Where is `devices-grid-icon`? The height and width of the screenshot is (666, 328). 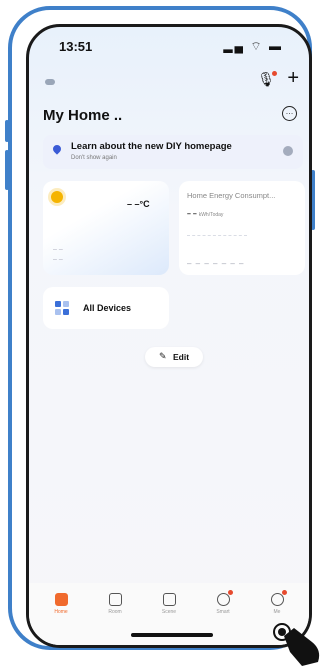 devices-grid-icon is located at coordinates (62, 308).